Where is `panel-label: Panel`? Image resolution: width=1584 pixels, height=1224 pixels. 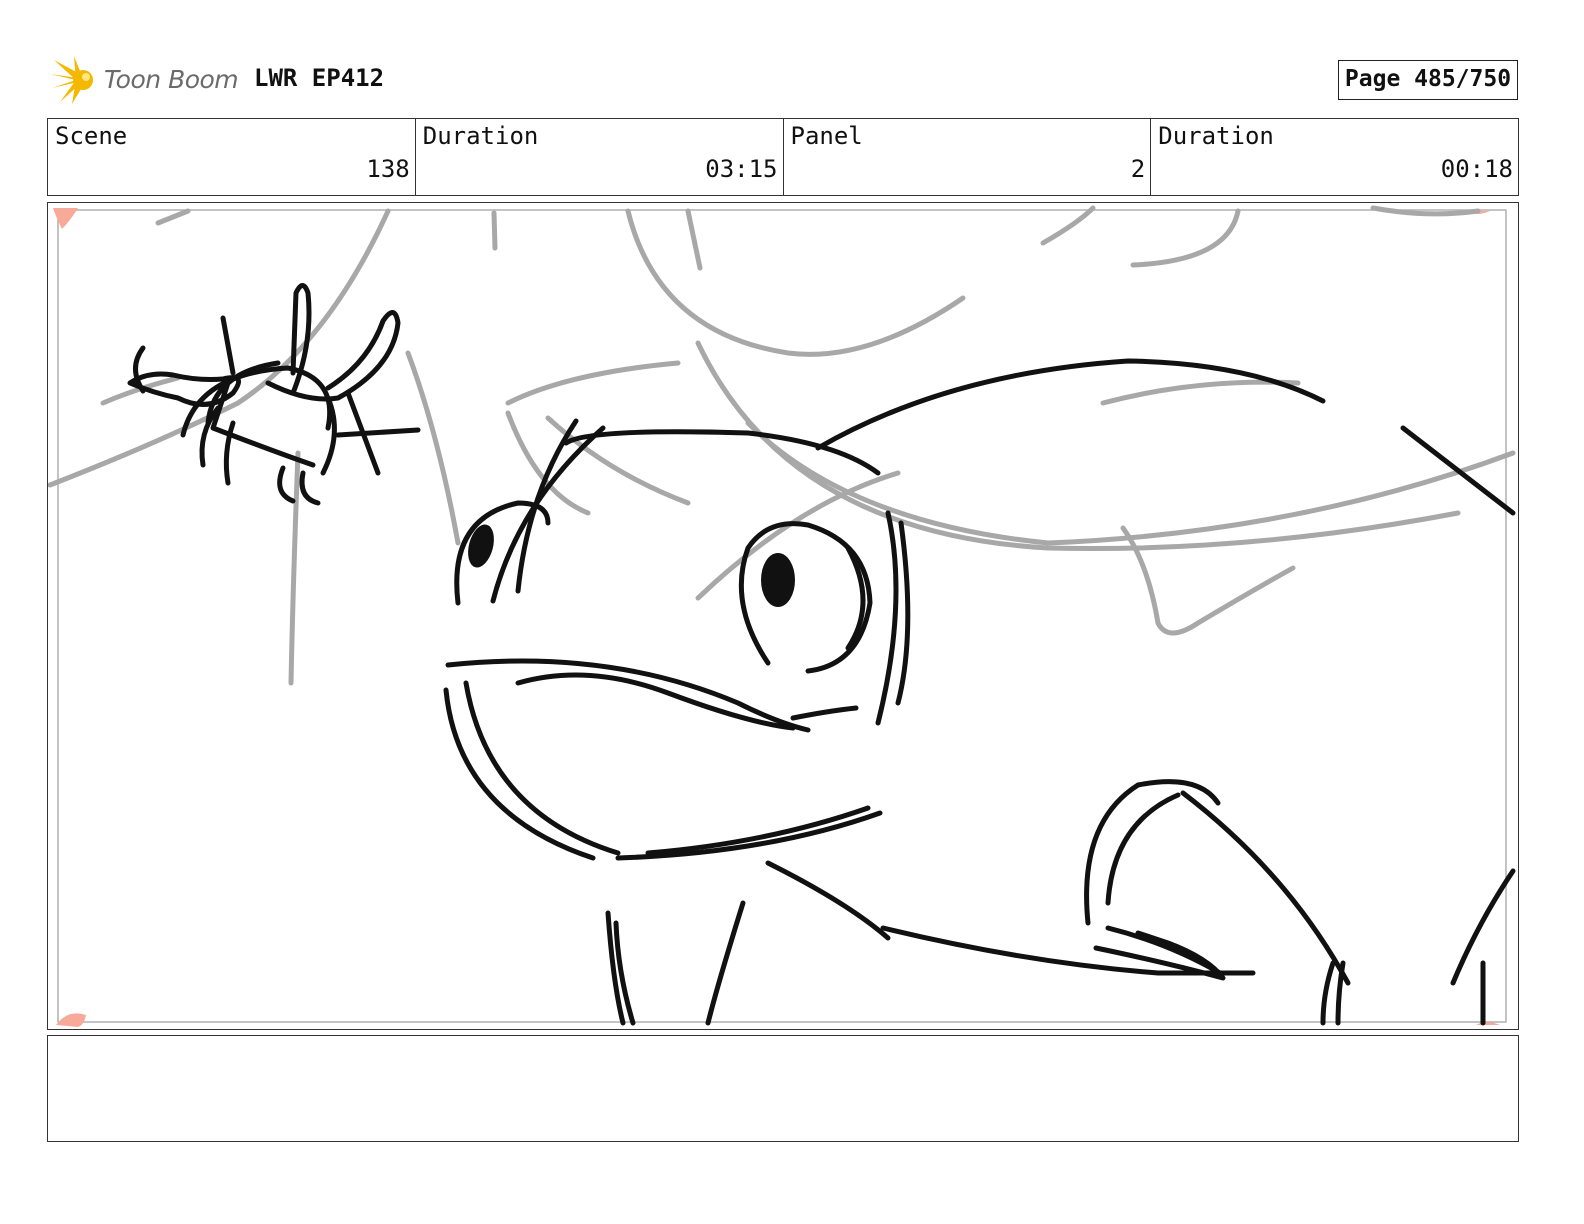
panel-label: Panel is located at coordinates (826, 136).